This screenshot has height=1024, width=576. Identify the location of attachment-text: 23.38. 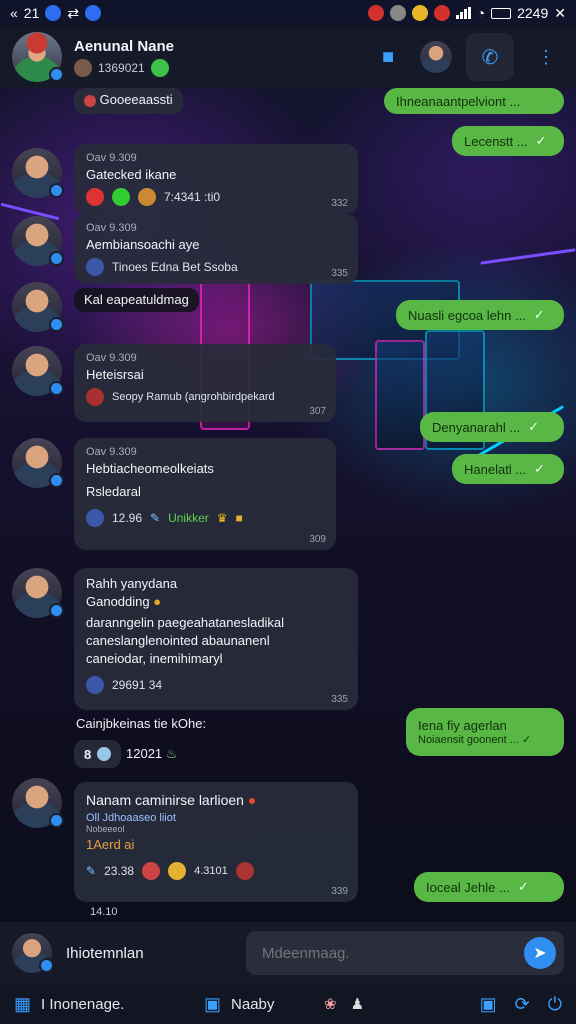
(119, 871).